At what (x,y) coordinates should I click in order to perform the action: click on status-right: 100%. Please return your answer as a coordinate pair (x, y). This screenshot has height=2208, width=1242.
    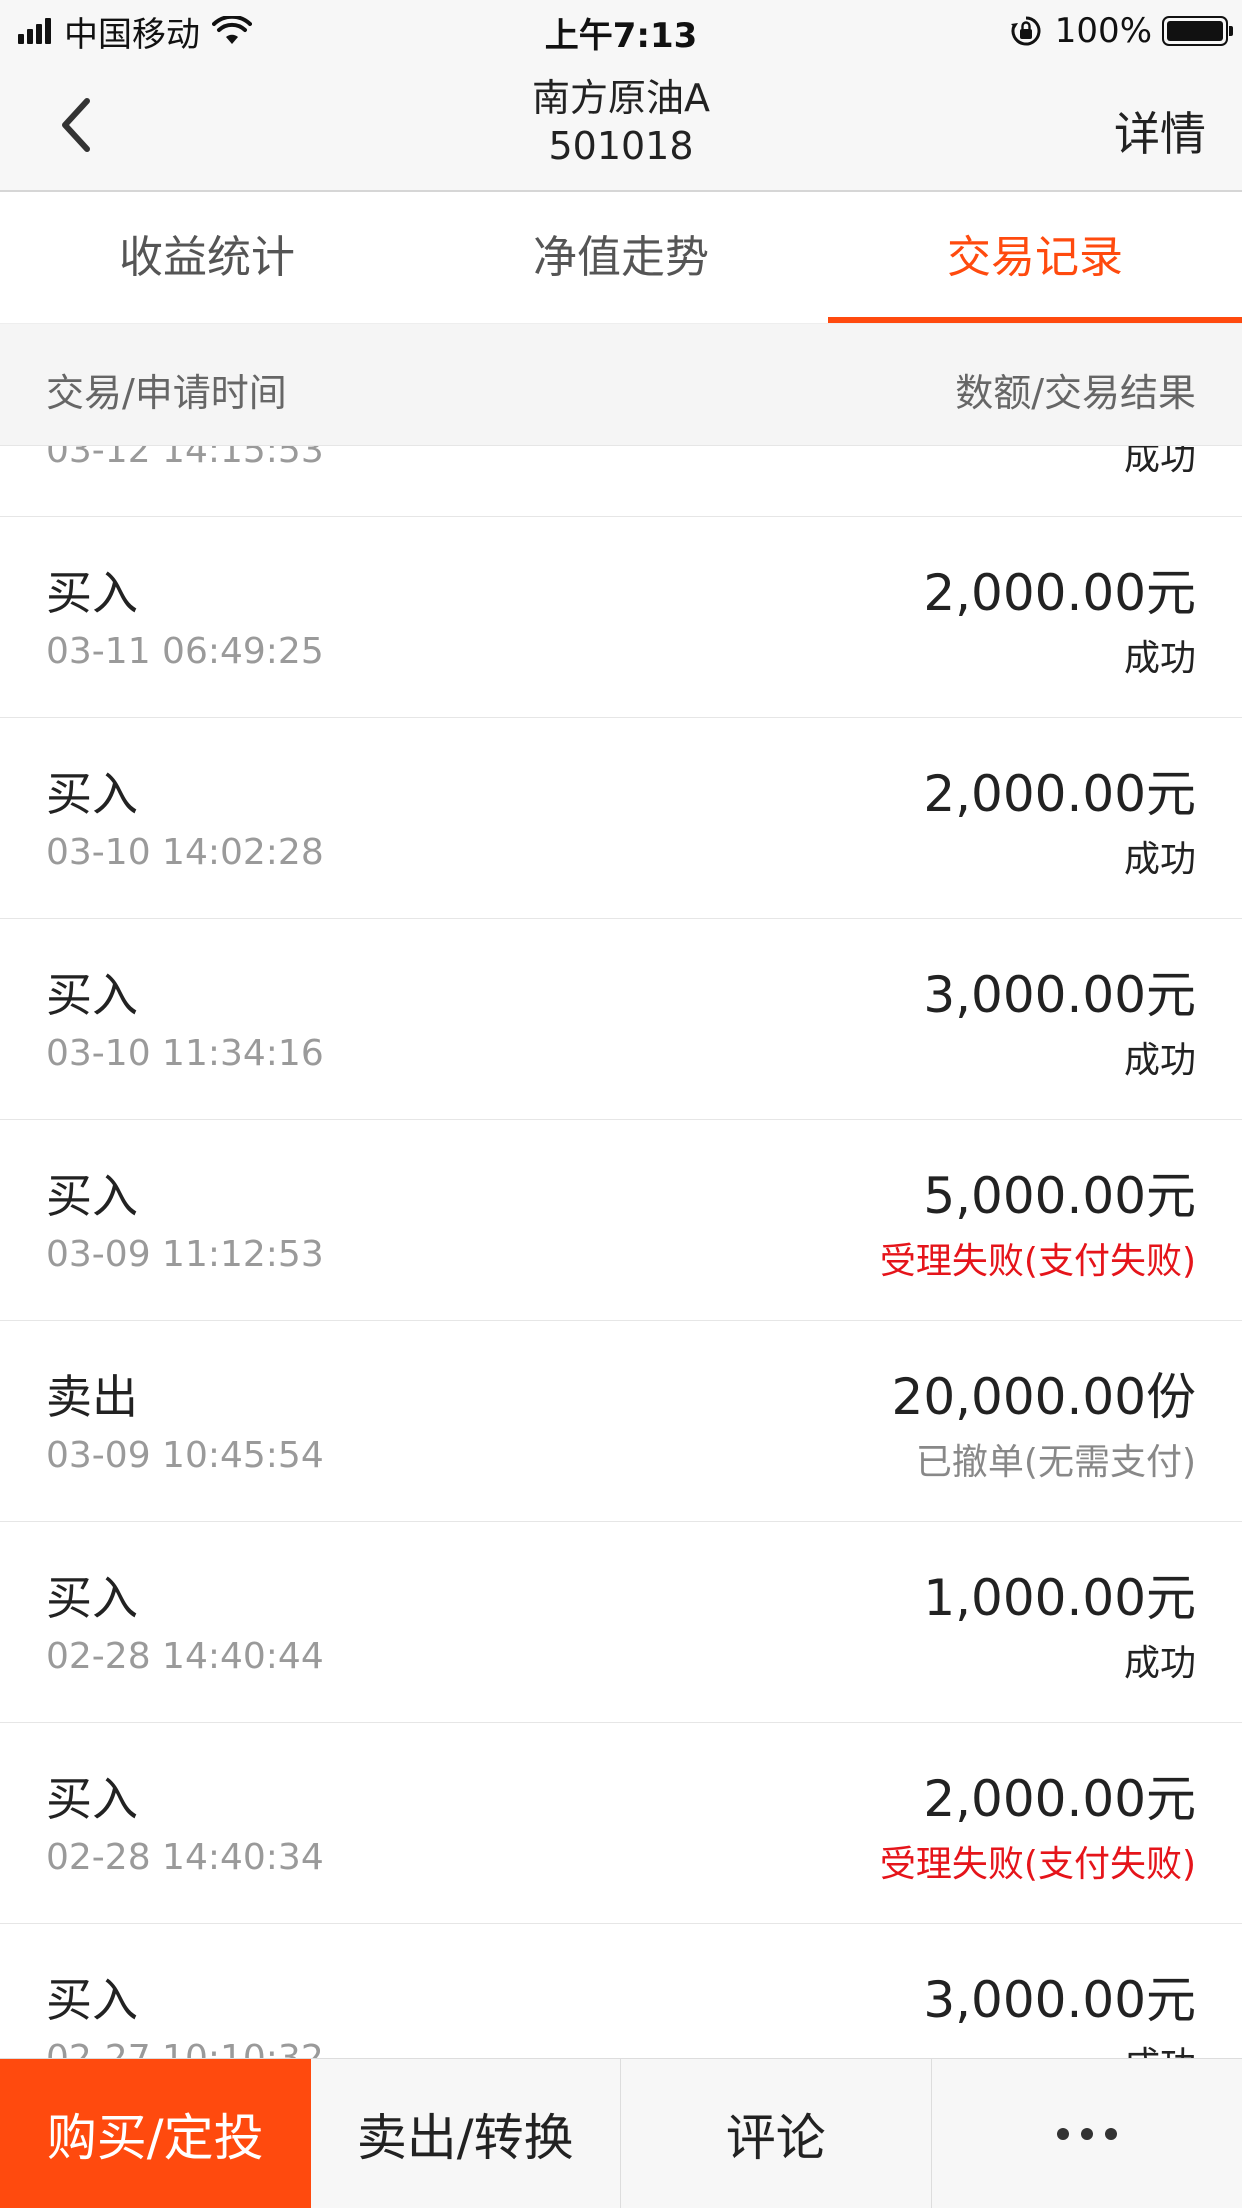
    Looking at the image, I should click on (1121, 31).